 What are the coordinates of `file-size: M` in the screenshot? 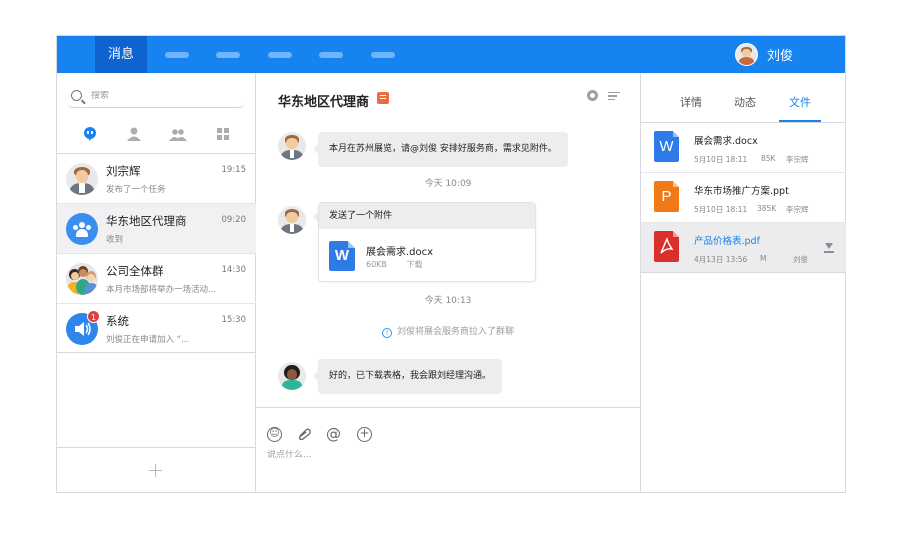 It's located at (763, 258).